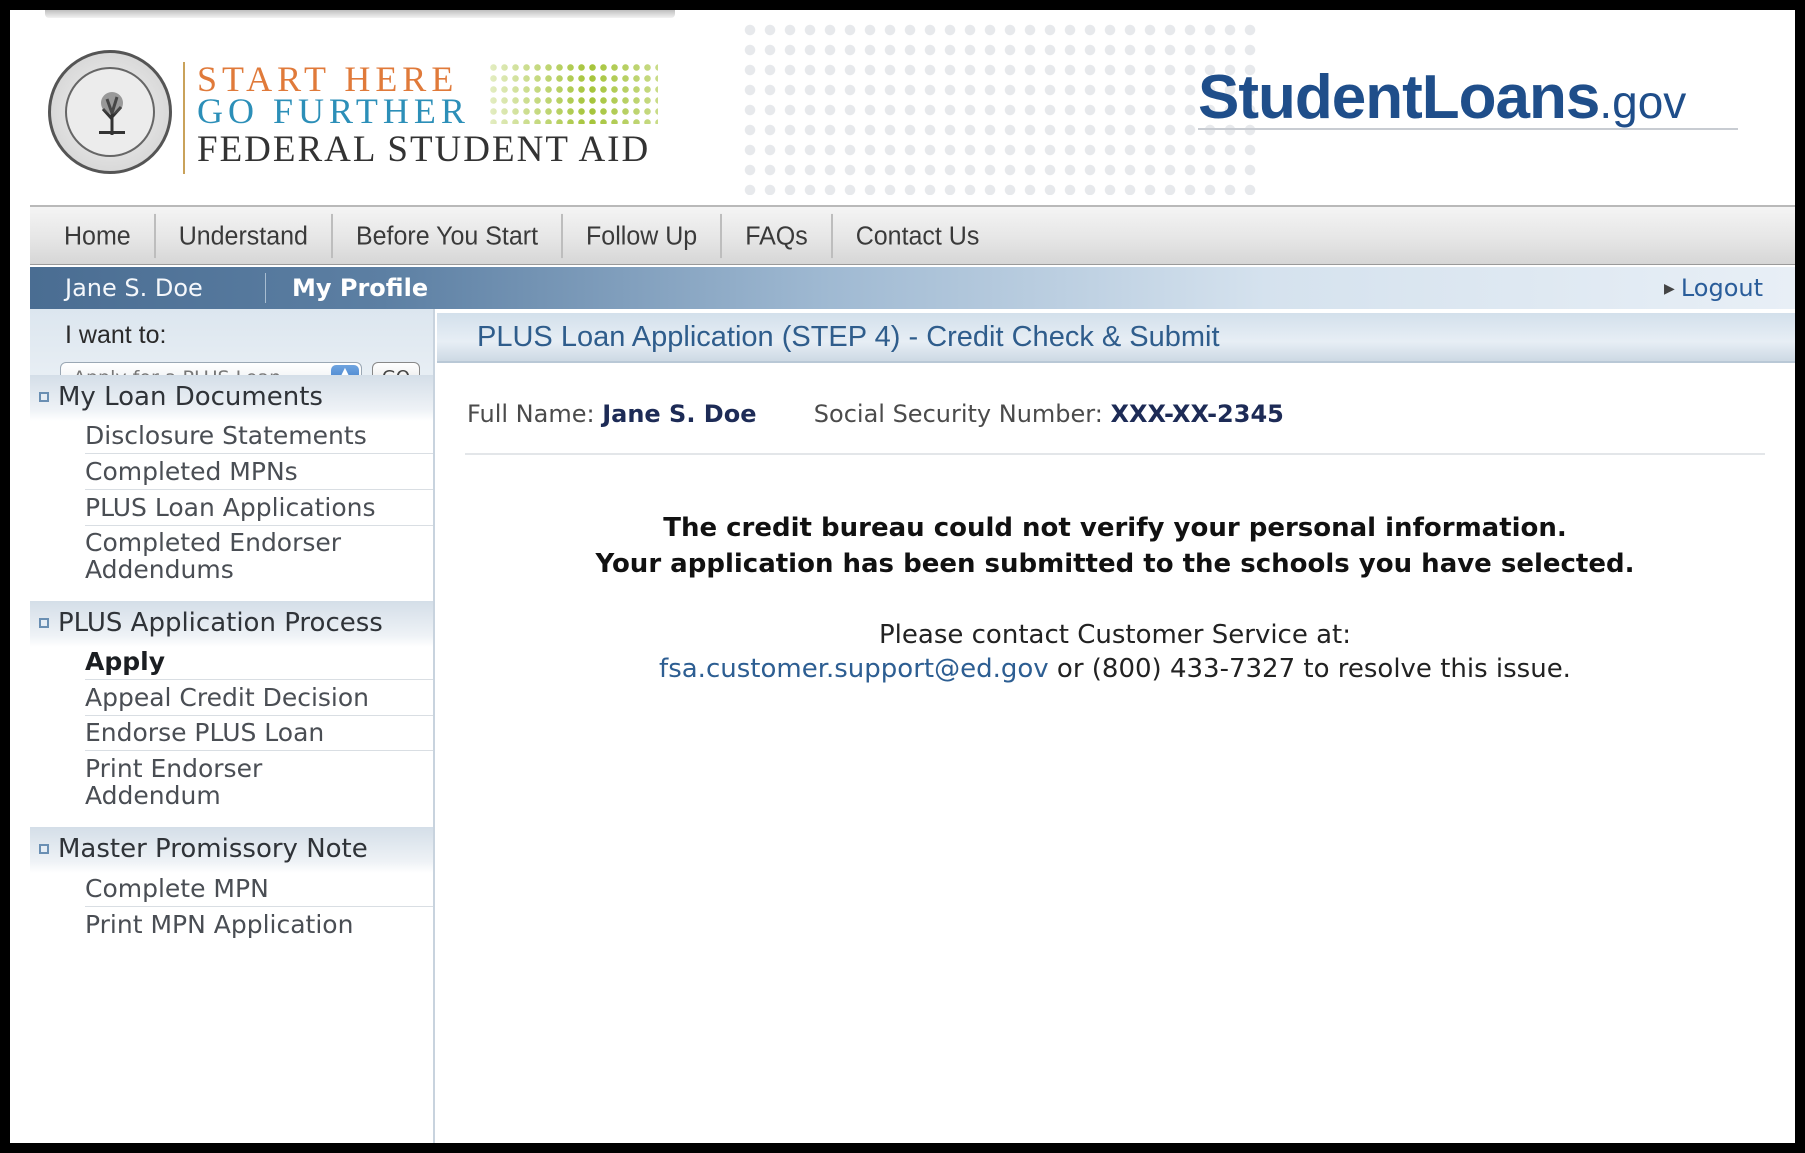 This screenshot has height=1153, width=1805. I want to click on brand-tld: .gov, so click(1643, 102).